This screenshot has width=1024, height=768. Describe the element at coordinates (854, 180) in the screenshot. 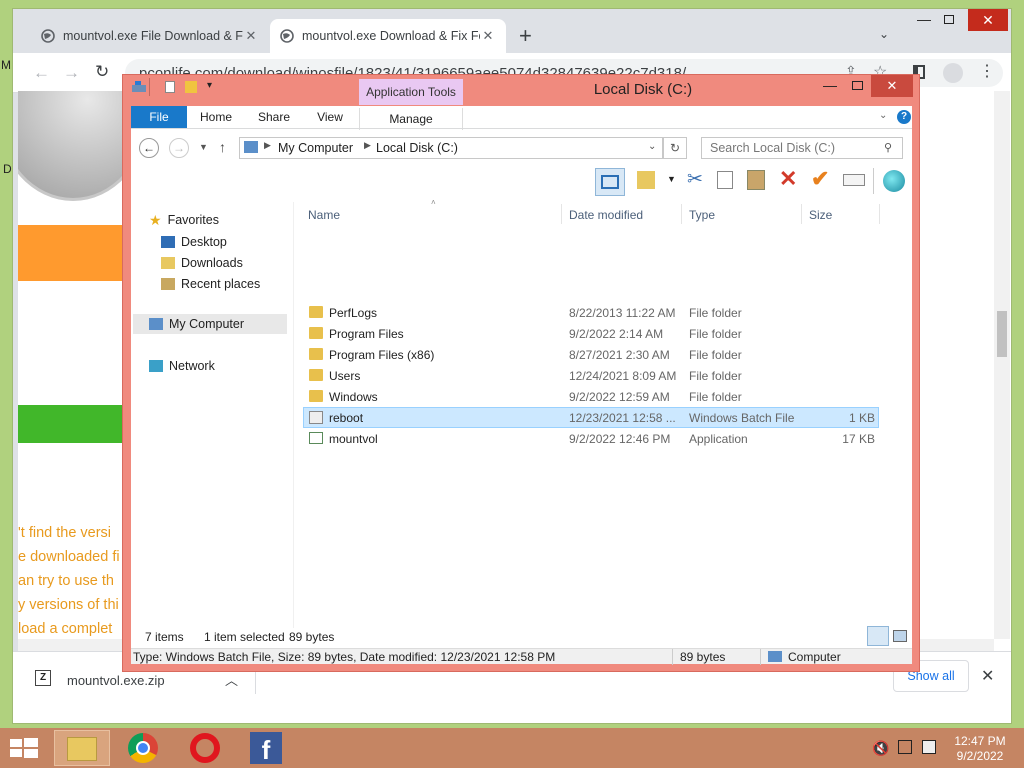

I see `rename-icon` at that location.